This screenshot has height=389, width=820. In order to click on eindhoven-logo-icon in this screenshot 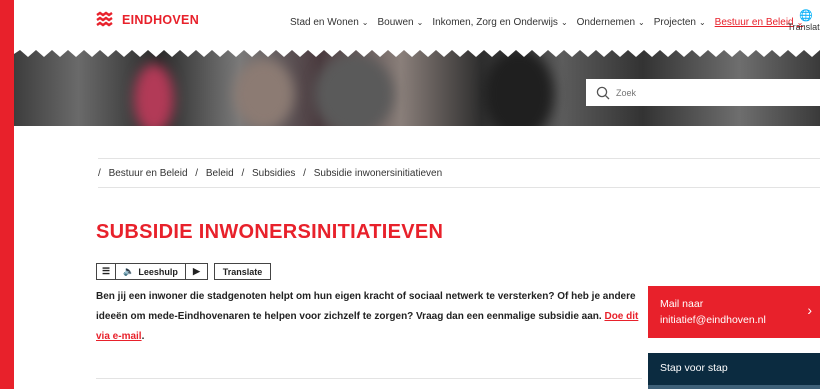, I will do `click(104, 19)`.